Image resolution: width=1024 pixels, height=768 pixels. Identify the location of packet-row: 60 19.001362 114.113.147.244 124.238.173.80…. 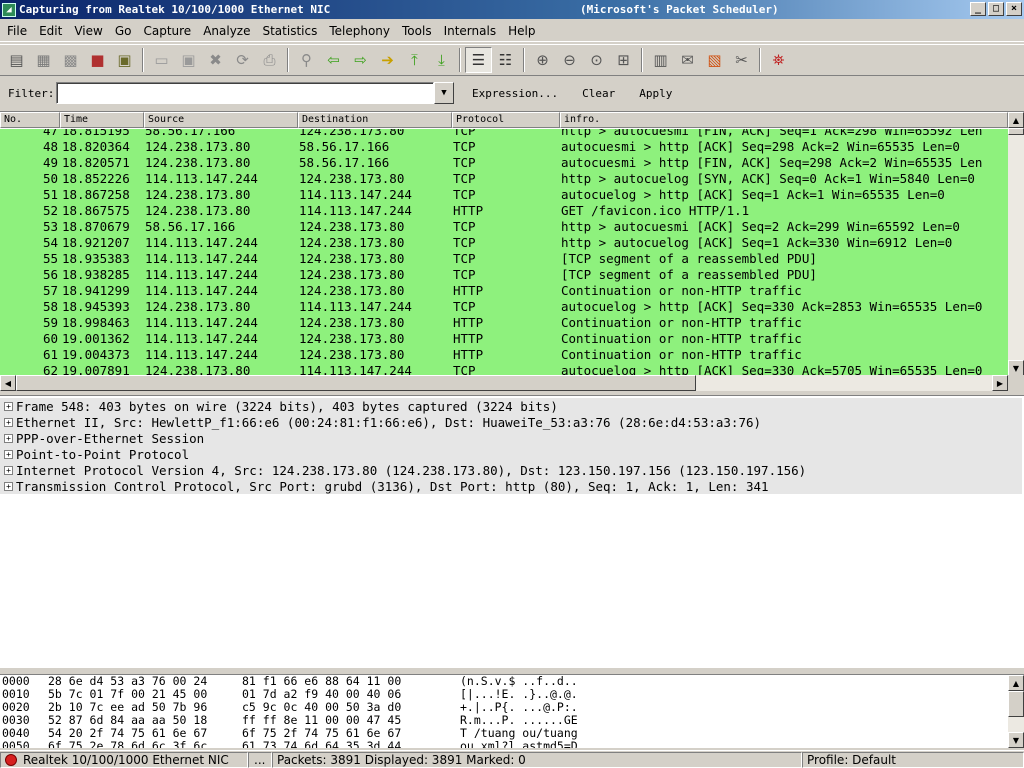
(504, 339).